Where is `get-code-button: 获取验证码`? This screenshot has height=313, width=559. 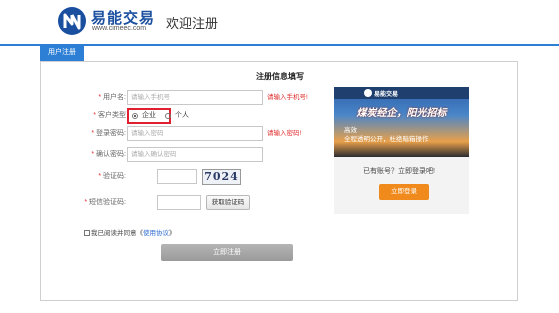 get-code-button: 获取验证码 is located at coordinates (228, 202).